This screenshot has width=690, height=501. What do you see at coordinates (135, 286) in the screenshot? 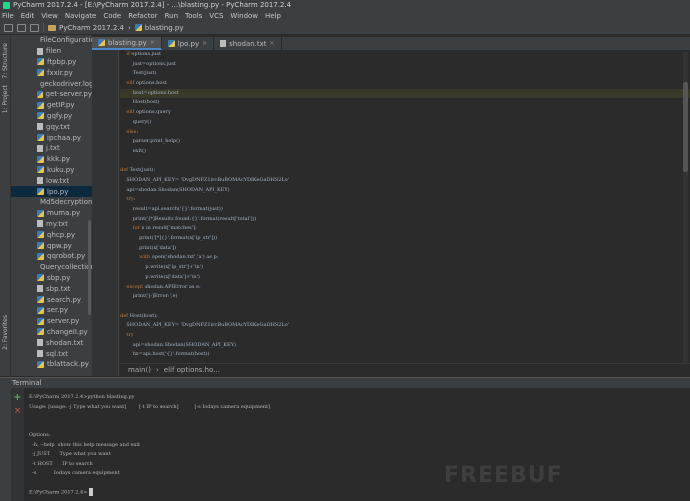
I see `keyword-token: except` at bounding box center [135, 286].